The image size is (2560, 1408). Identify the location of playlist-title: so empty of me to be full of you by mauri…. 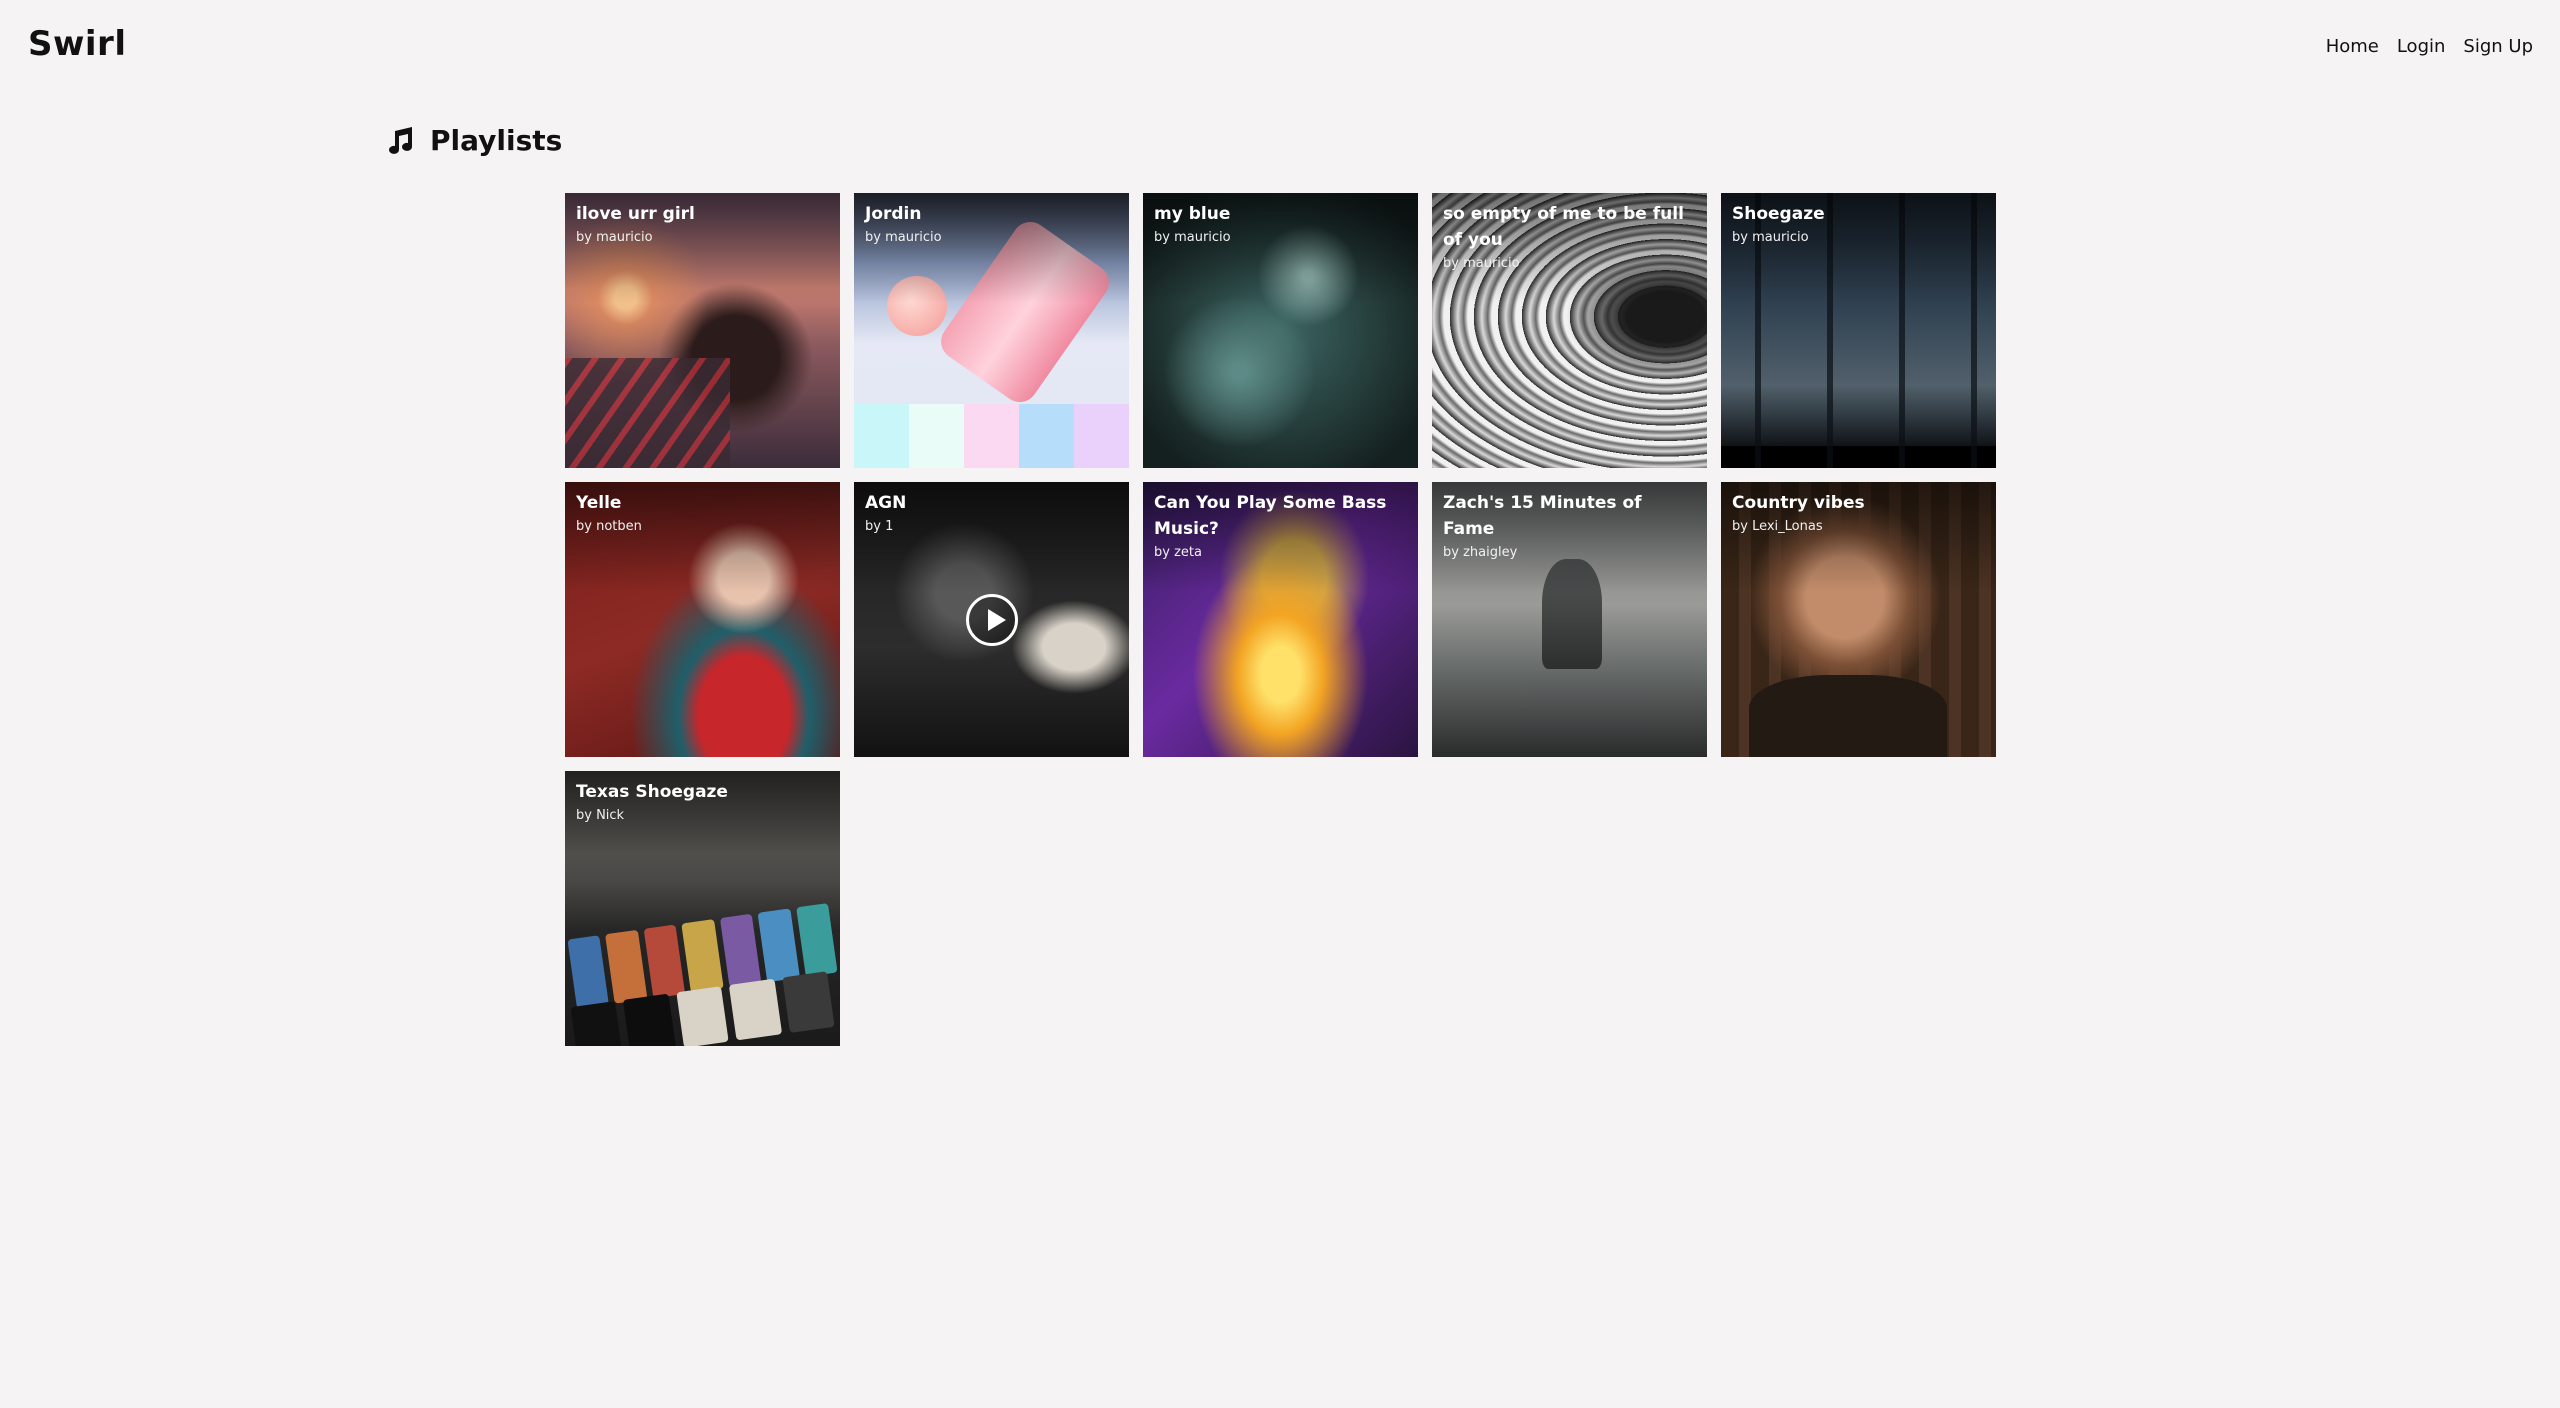
(1568, 238).